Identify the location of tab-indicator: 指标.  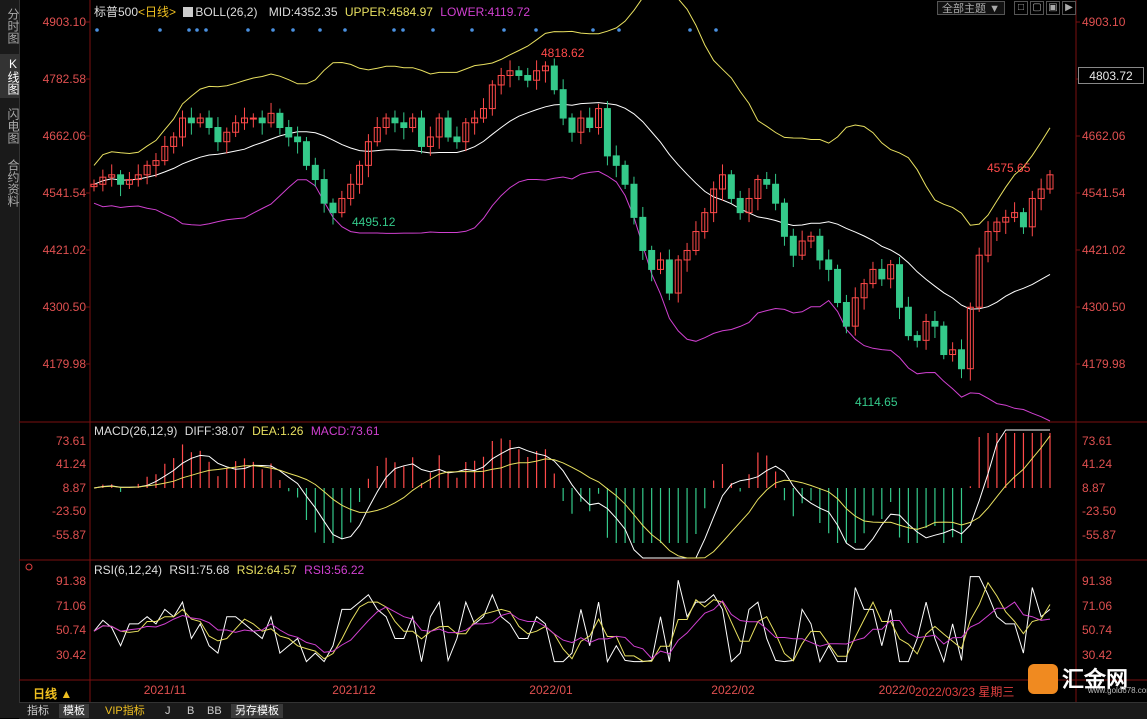
(38, 711).